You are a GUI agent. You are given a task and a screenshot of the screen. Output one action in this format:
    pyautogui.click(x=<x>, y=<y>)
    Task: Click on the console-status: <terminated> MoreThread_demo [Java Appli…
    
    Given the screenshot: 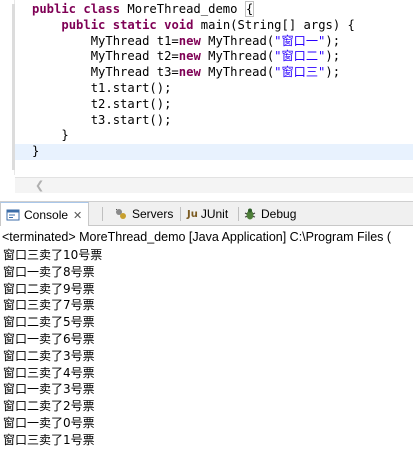 What is the action you would take?
    pyautogui.click(x=197, y=237)
    